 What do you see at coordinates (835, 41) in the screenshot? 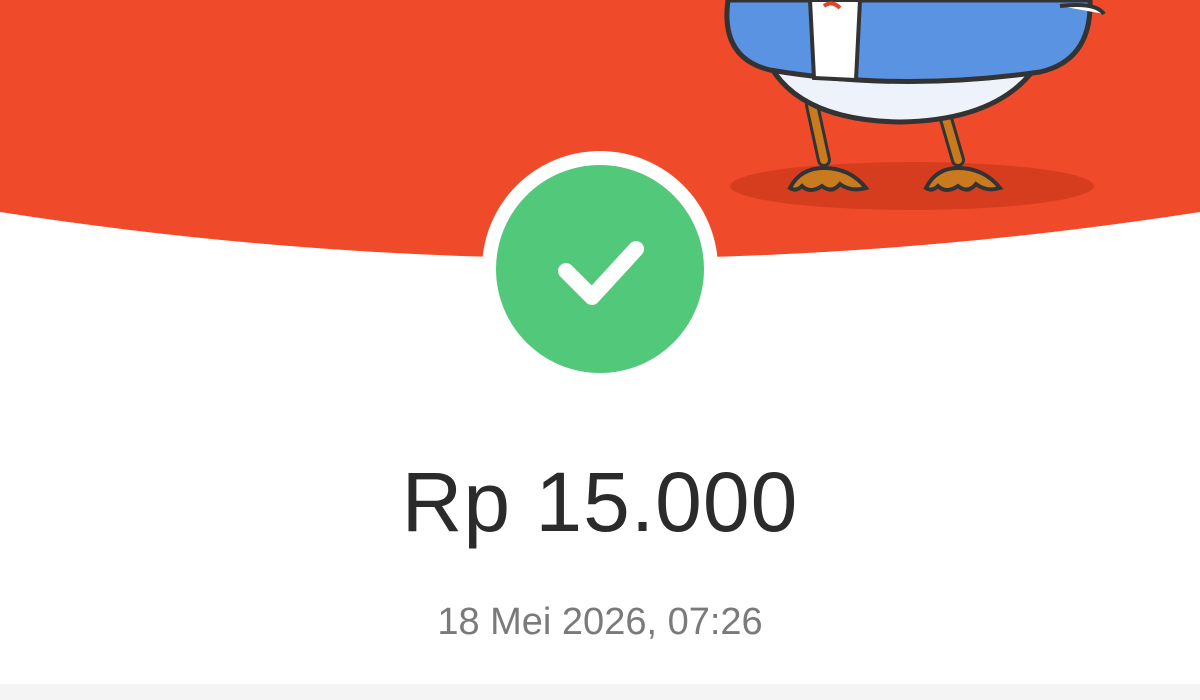
I see `mascot-shirt` at bounding box center [835, 41].